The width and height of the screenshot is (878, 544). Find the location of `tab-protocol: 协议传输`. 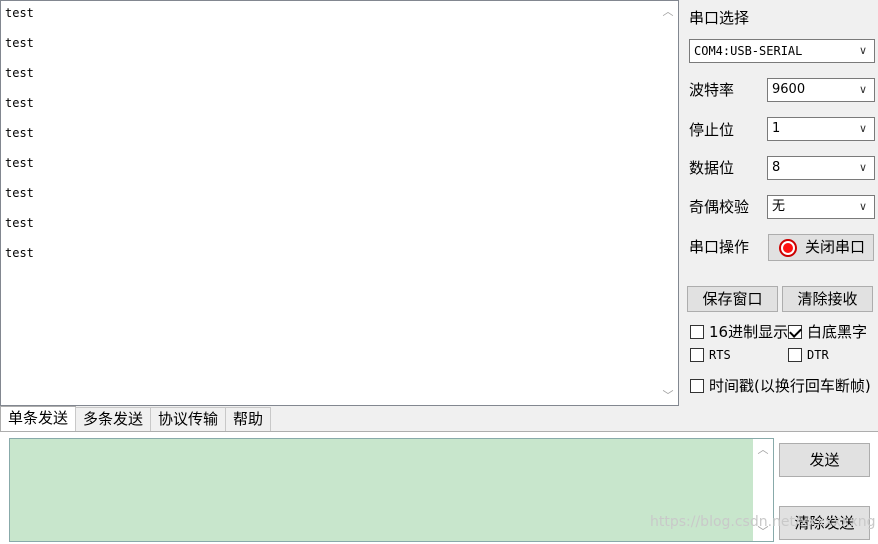

tab-protocol: 协议传输 is located at coordinates (188, 419).